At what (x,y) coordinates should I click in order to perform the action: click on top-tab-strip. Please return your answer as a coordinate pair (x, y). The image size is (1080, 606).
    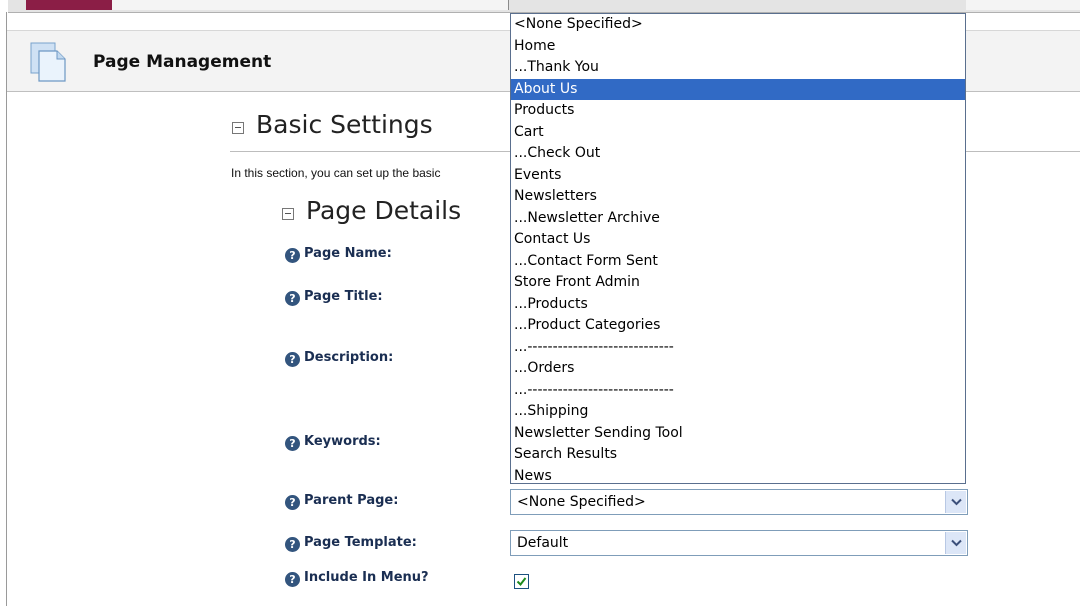
    Looking at the image, I should click on (544, 6).